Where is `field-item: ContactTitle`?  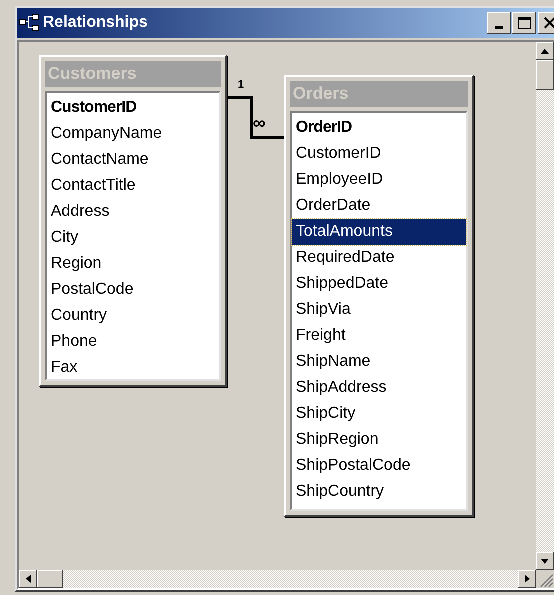 field-item: ContactTitle is located at coordinates (133, 186).